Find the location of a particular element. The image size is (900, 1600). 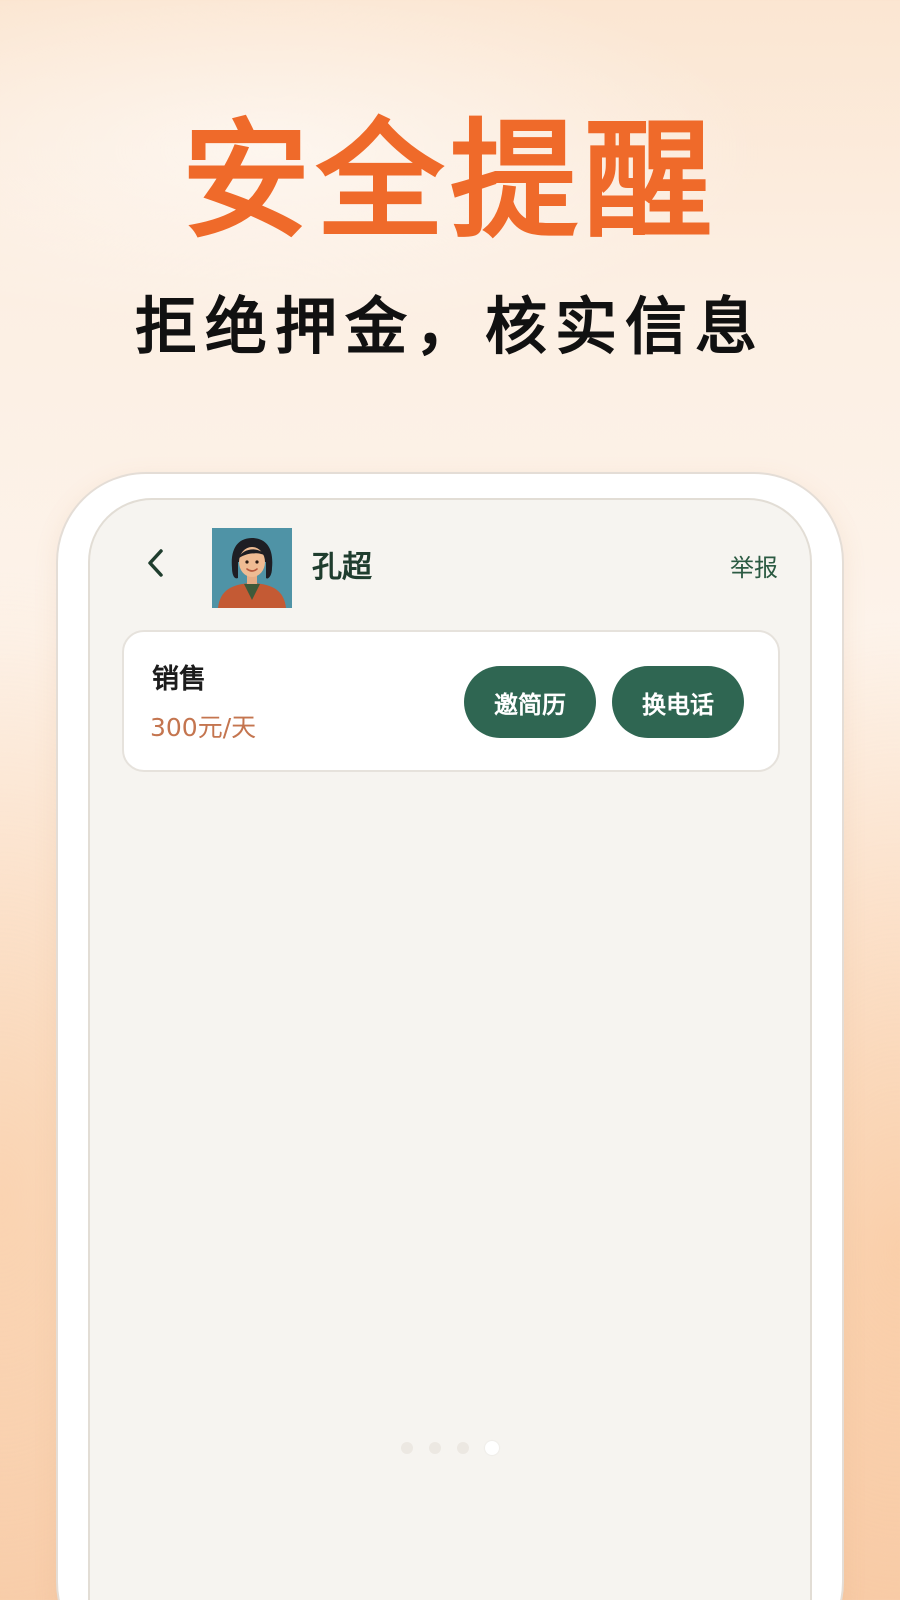

chevron-left-icon is located at coordinates (156, 565).